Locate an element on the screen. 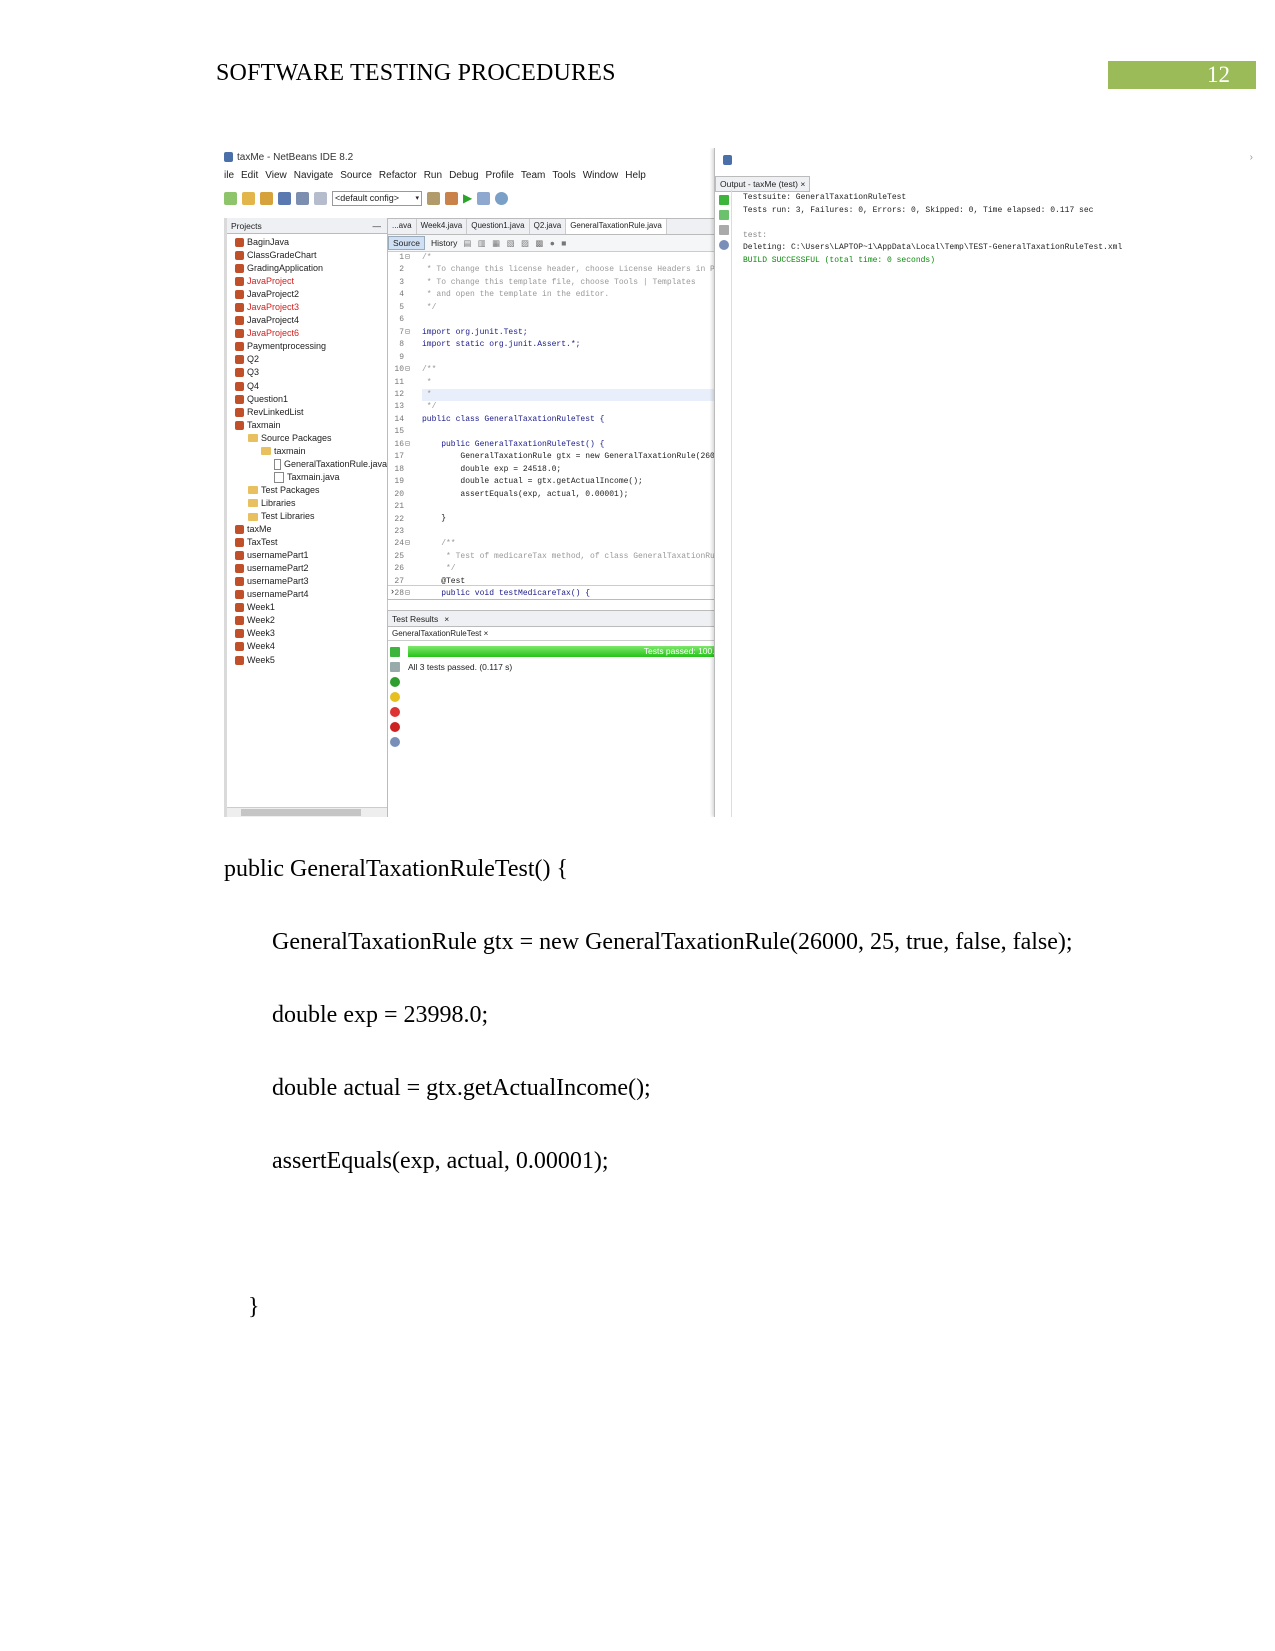  menu-item: Edit is located at coordinates (249, 177).